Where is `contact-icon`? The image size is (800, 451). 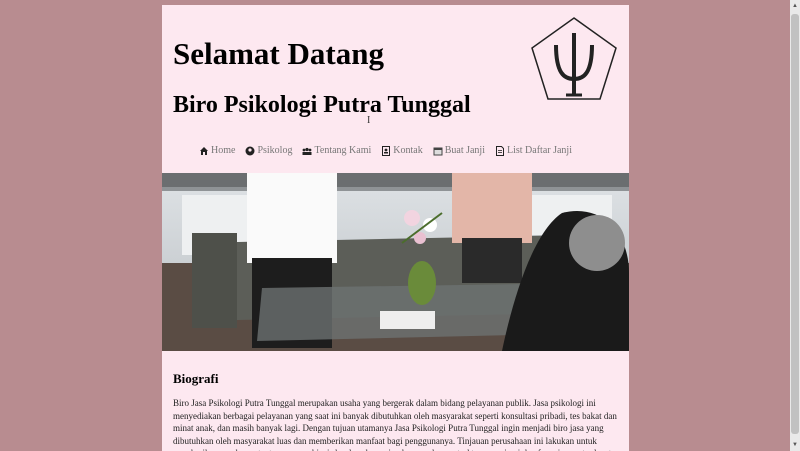
contact-icon is located at coordinates (386, 150).